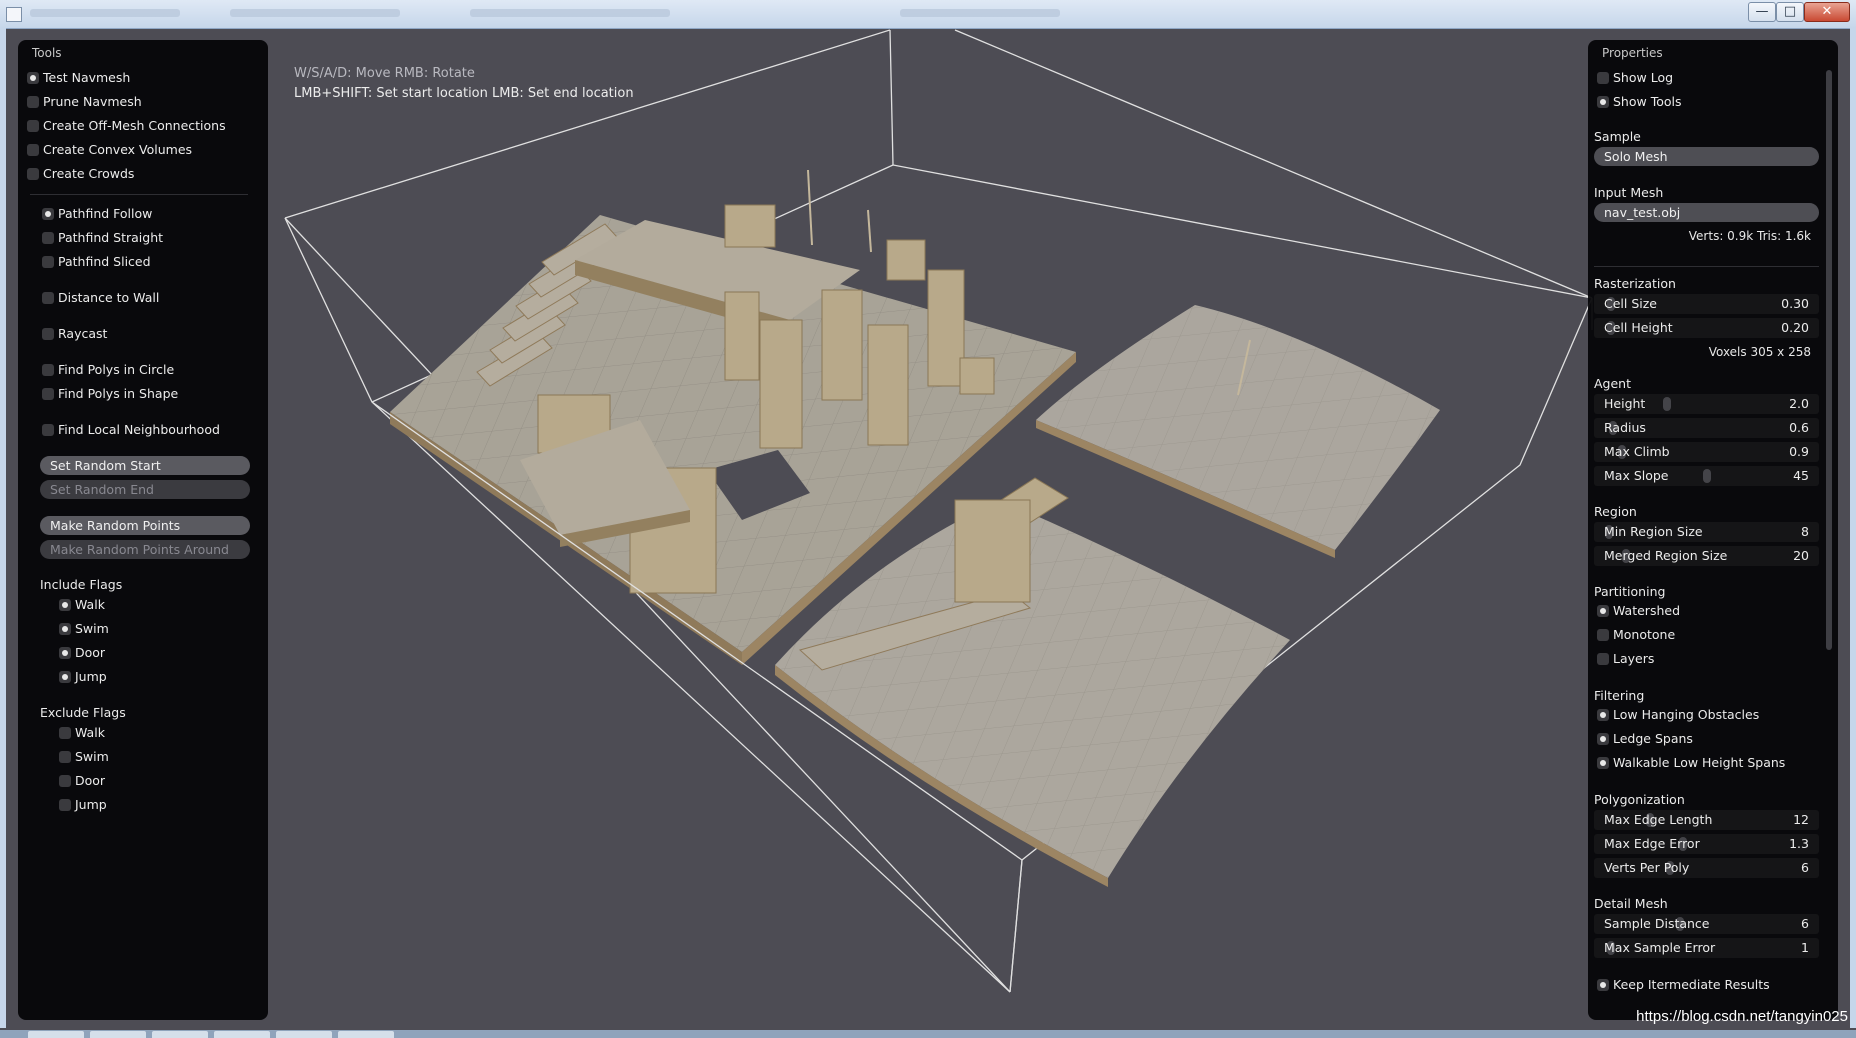  What do you see at coordinates (1759, 352) in the screenshot?
I see `voxels-info: Voxels 305 x 258` at bounding box center [1759, 352].